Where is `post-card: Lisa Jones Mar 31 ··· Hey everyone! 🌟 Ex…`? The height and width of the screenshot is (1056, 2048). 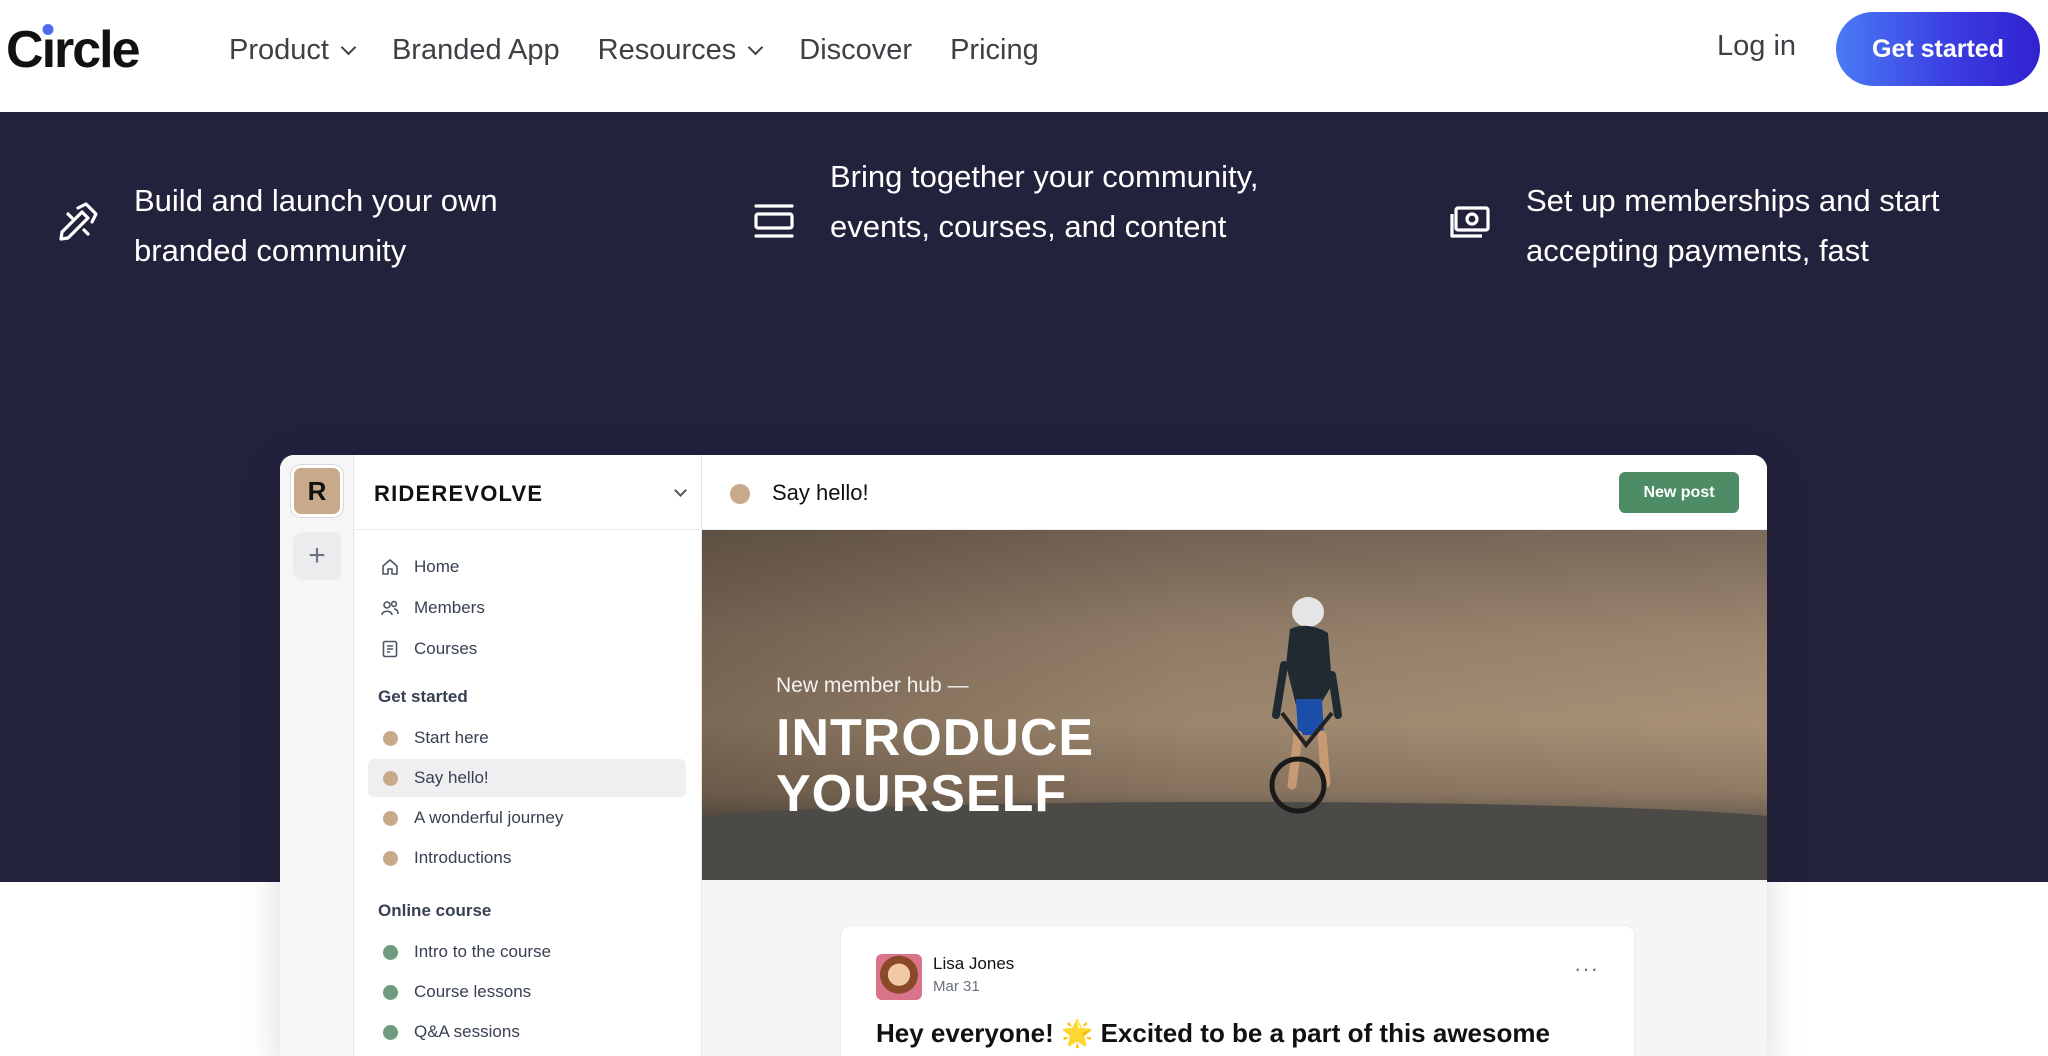 post-card: Lisa Jones Mar 31 ··· Hey everyone! 🌟 Ex… is located at coordinates (1237, 990).